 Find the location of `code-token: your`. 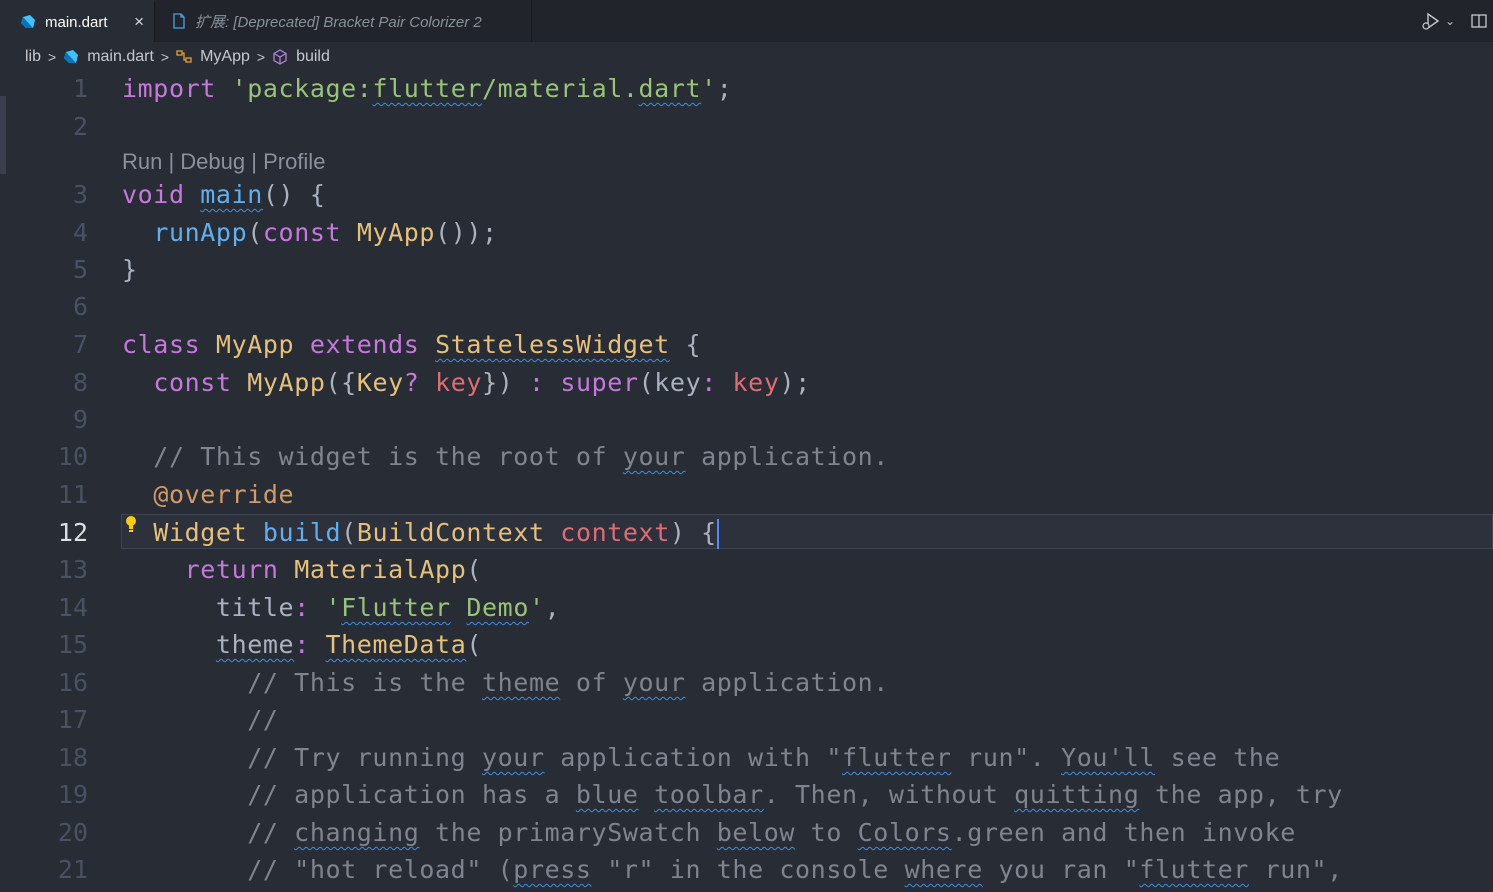

code-token: your is located at coordinates (654, 456).